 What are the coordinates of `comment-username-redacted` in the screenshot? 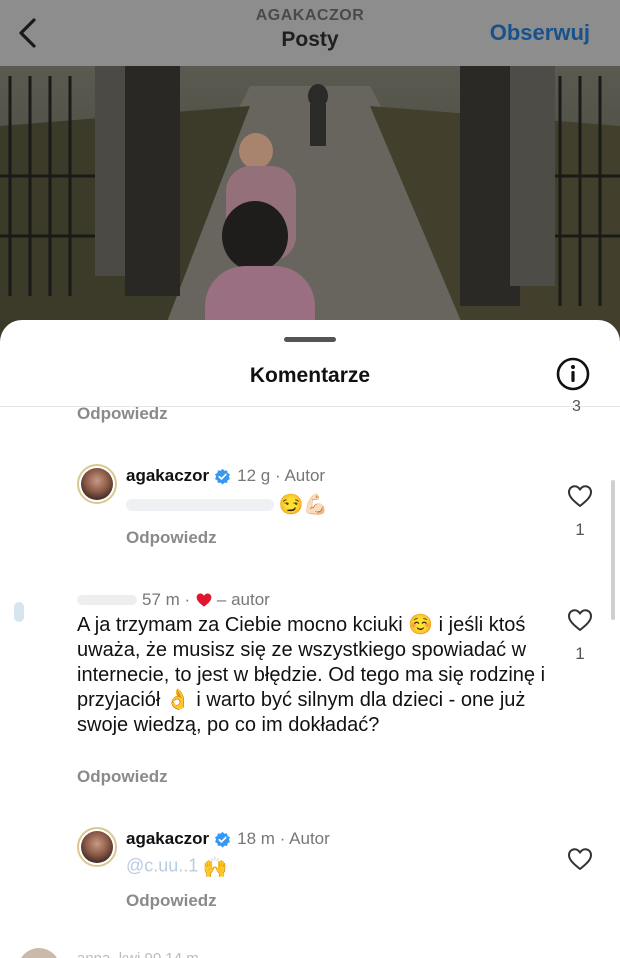 It's located at (107, 600).